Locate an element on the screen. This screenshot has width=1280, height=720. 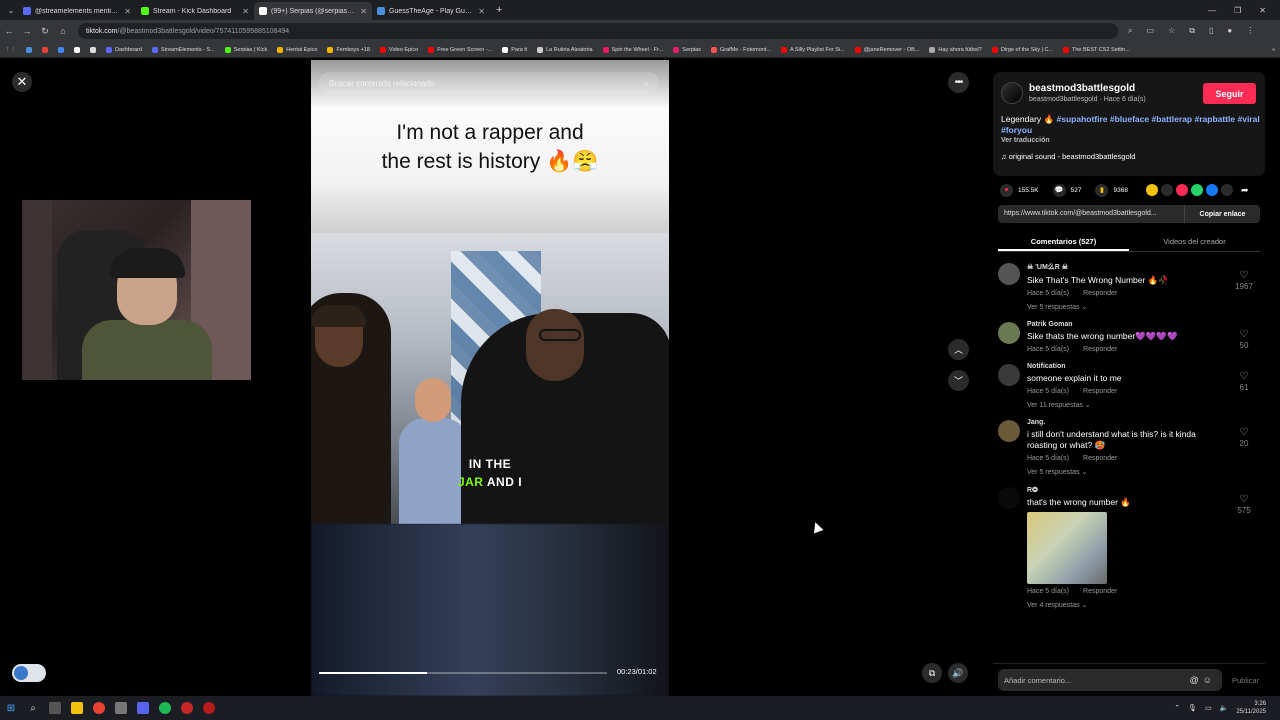
forward-icon: → is located at coordinates (27, 31).